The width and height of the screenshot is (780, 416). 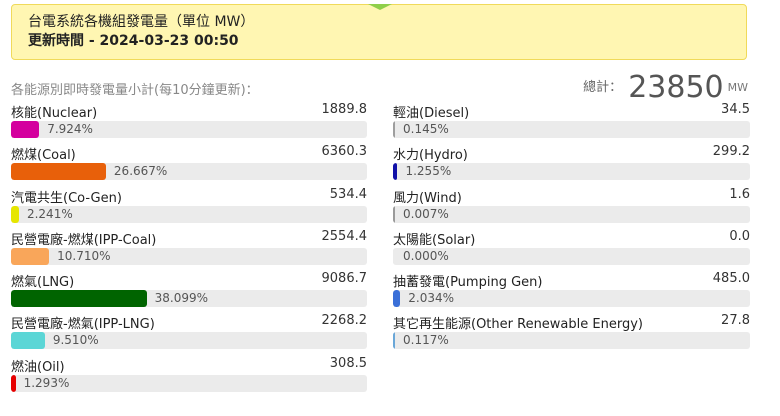 I want to click on energy-source-row: 燃氣(LNG) 9086.7 38.099%, so click(x=189, y=292).